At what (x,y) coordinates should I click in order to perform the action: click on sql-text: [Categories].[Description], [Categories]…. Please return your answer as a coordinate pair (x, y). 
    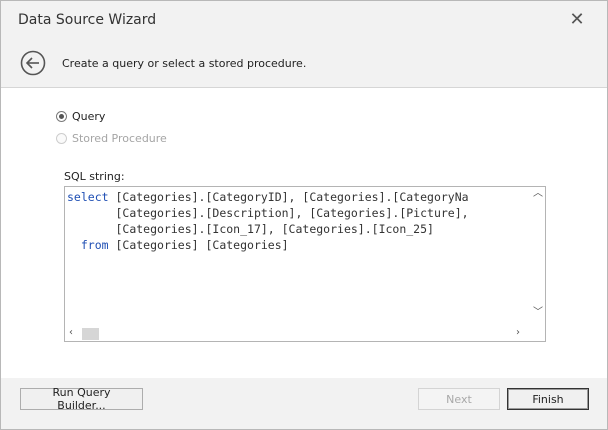
    Looking at the image, I should click on (292, 213).